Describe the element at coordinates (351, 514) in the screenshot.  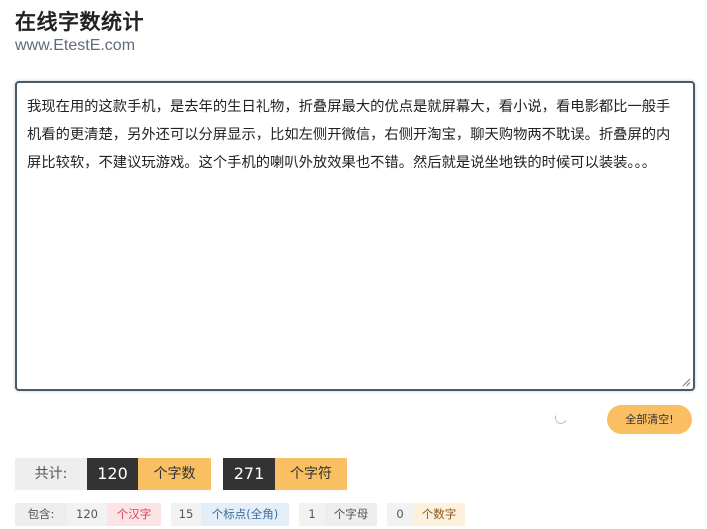
I see `detail-letter-unit: 个字母` at that location.